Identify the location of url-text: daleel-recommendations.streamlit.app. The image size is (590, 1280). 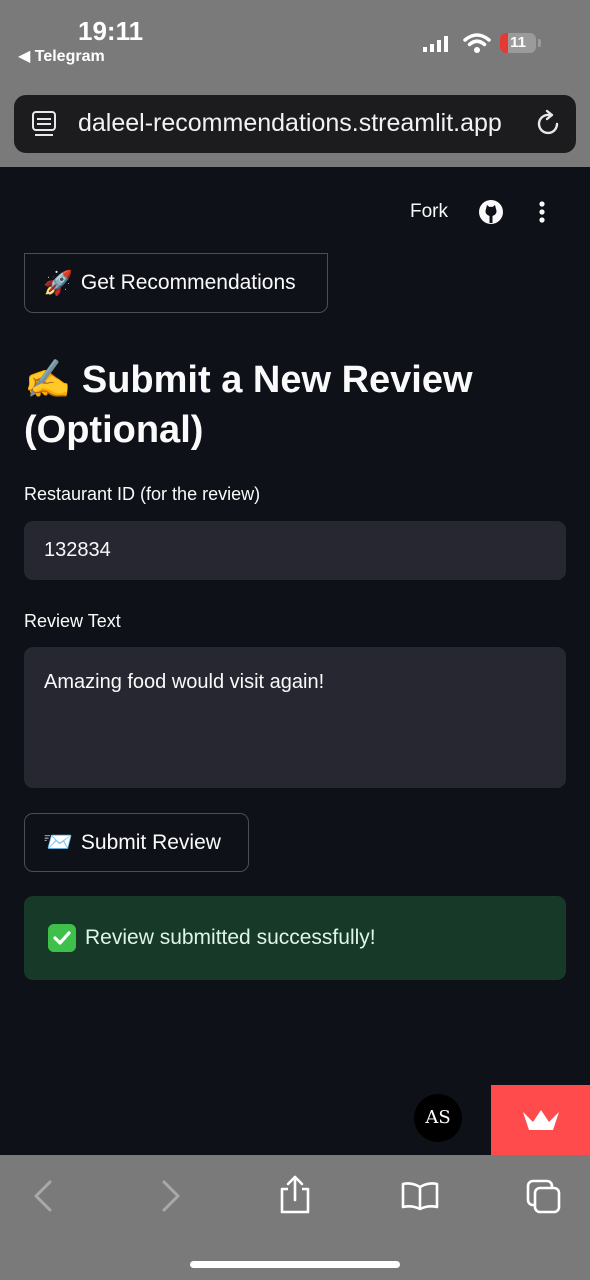
(290, 123).